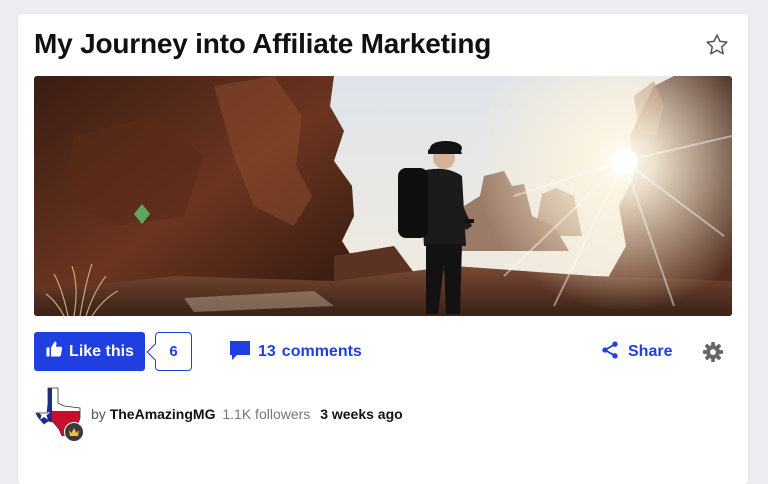  What do you see at coordinates (267, 351) in the screenshot?
I see `comments-count: 13` at bounding box center [267, 351].